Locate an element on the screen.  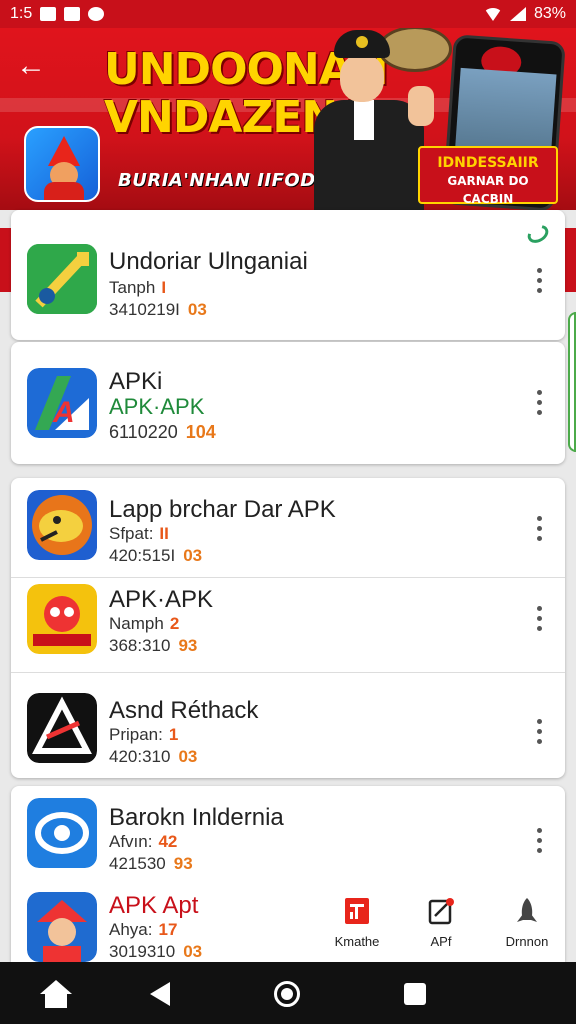
promo-badge: IDNDESSAIIR GARNAR DO CACBIN is located at coordinates (488, 176).